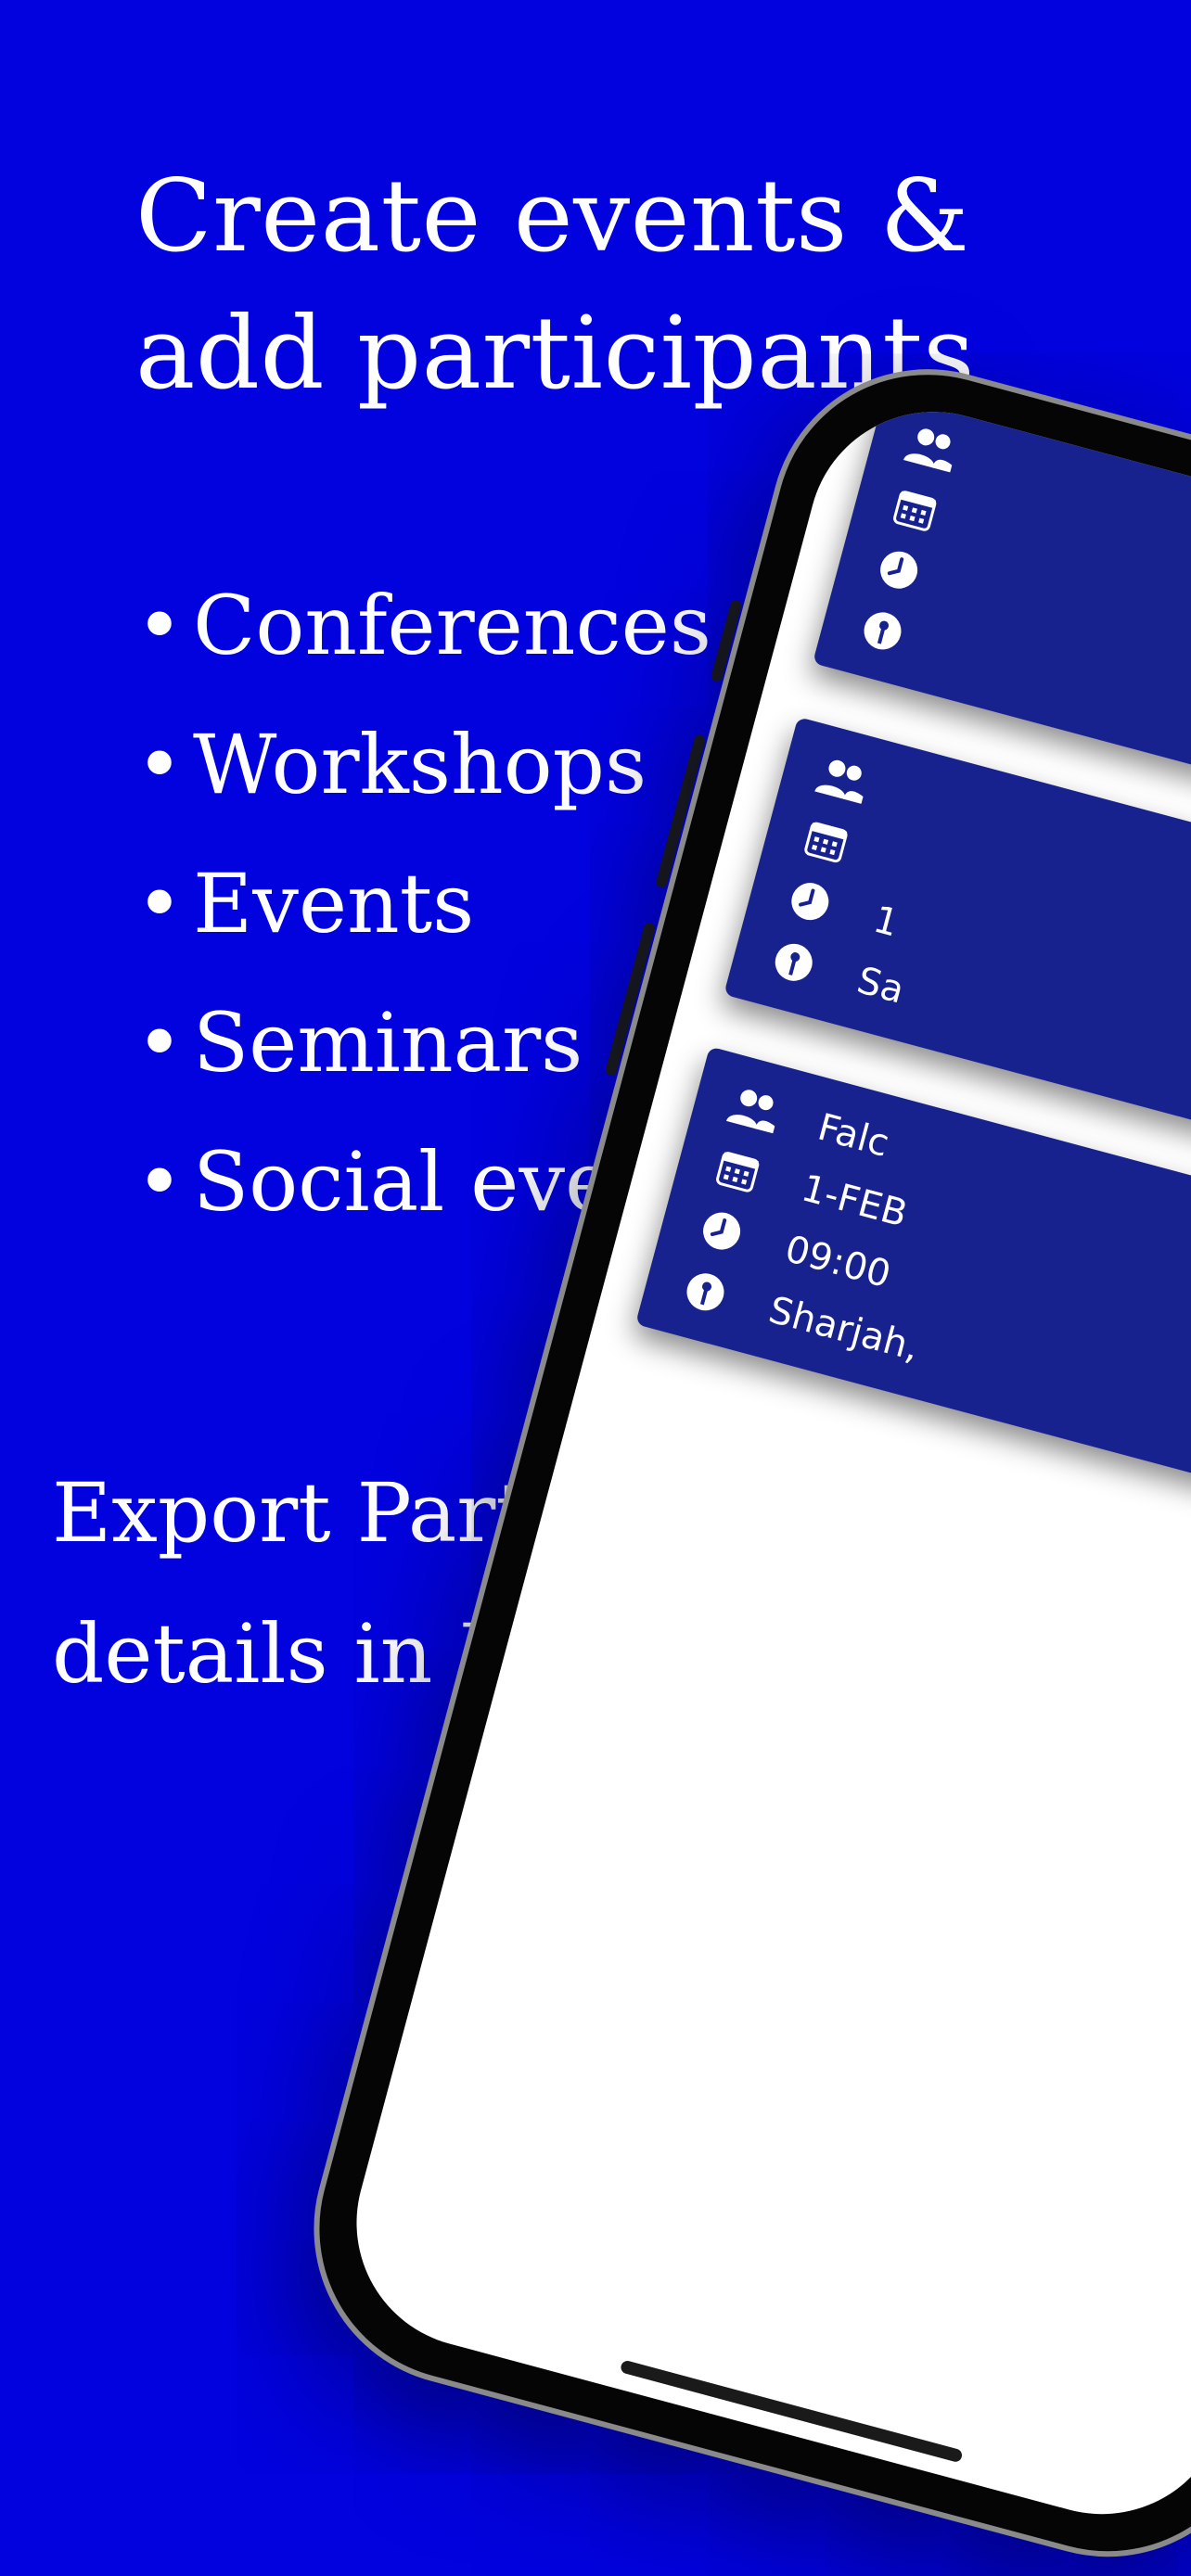  I want to click on event-card: Falc 1-FEB 09:00 Sharjah,, so click(912, 1293).